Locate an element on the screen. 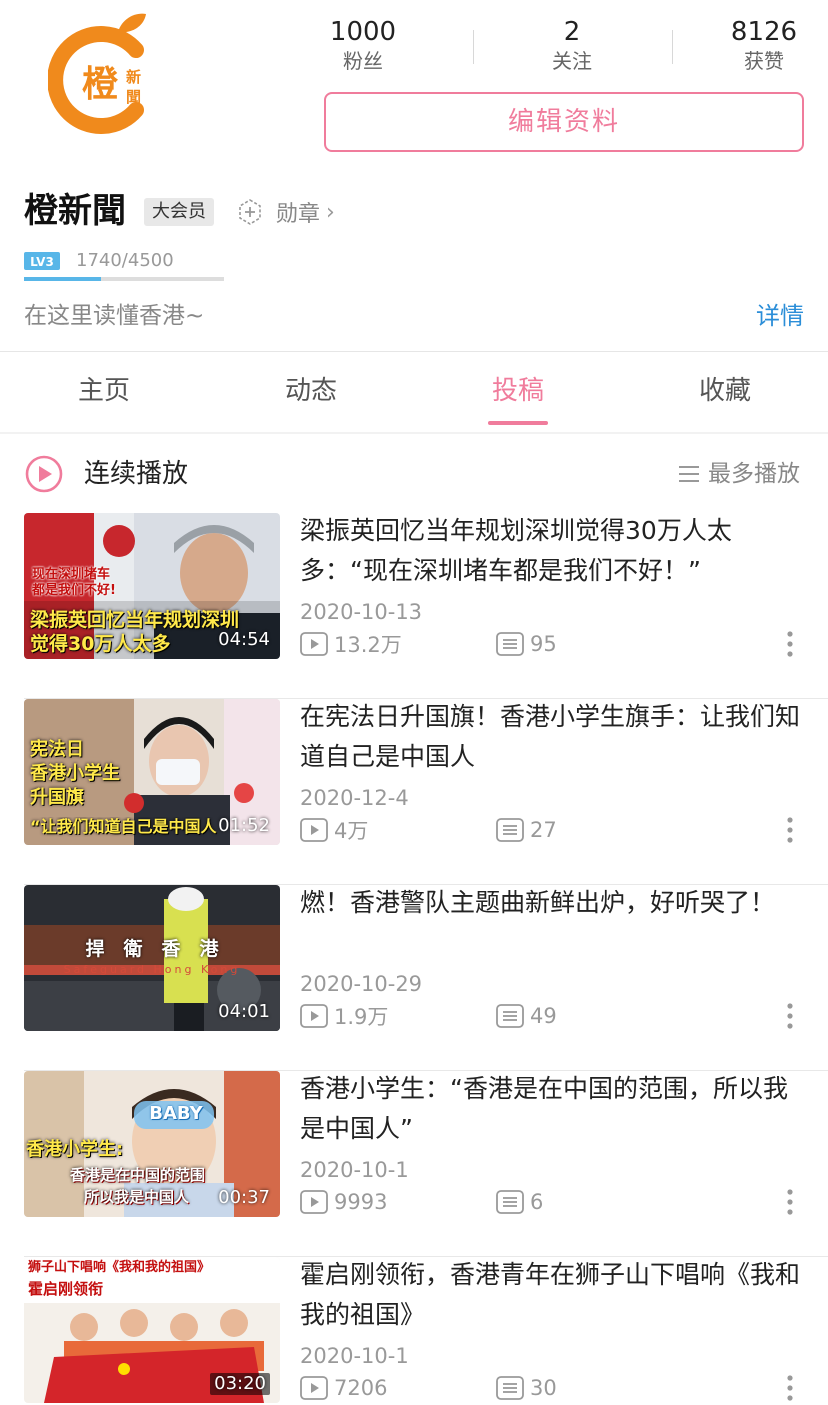  video-views: 7206 is located at coordinates (343, 1388).